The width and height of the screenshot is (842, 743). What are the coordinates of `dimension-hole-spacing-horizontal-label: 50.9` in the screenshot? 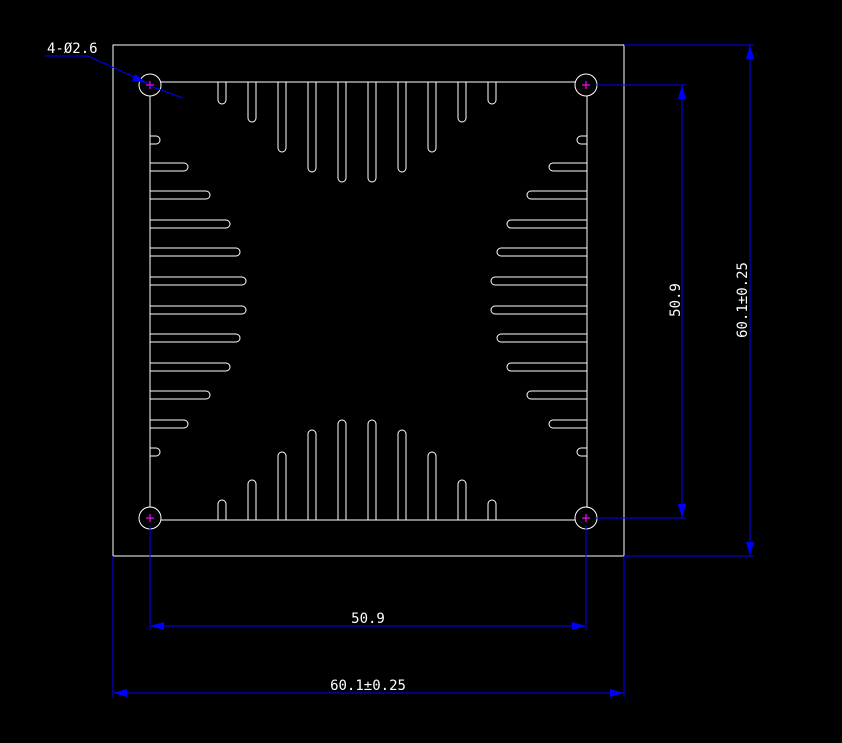 It's located at (368, 619).